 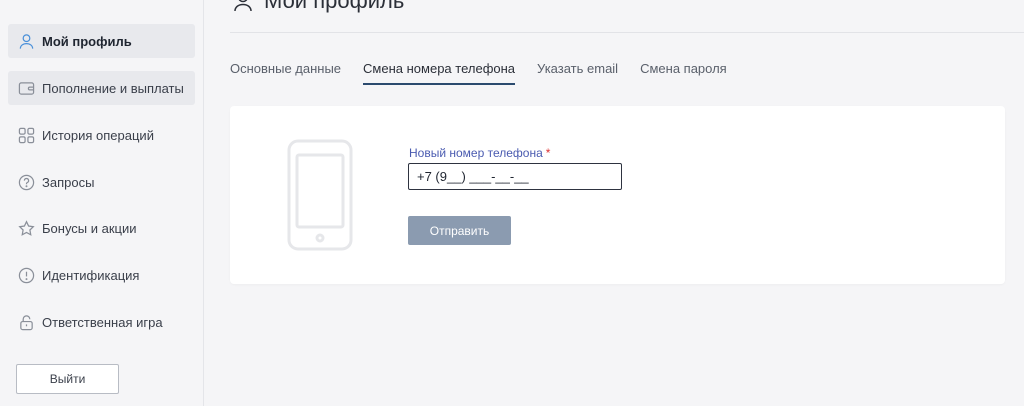 I want to click on sidebar-item-my-profile: Мой профиль, so click(x=101, y=41).